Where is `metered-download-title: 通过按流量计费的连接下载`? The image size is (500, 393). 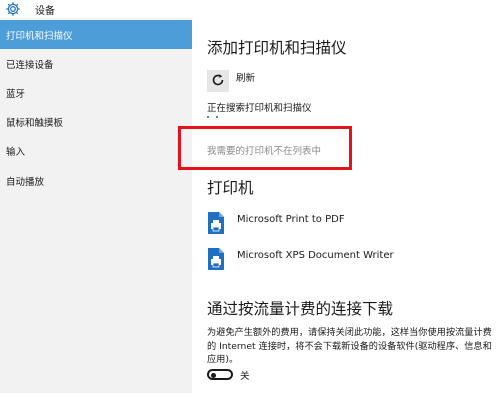
metered-download-title: 通过按流量计费的连接下载 is located at coordinates (300, 309).